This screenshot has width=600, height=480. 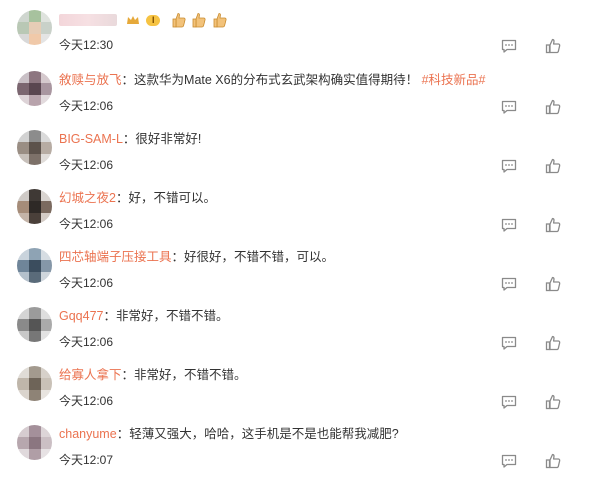 What do you see at coordinates (88, 19) in the screenshot?
I see `commenter-name-blurred` at bounding box center [88, 19].